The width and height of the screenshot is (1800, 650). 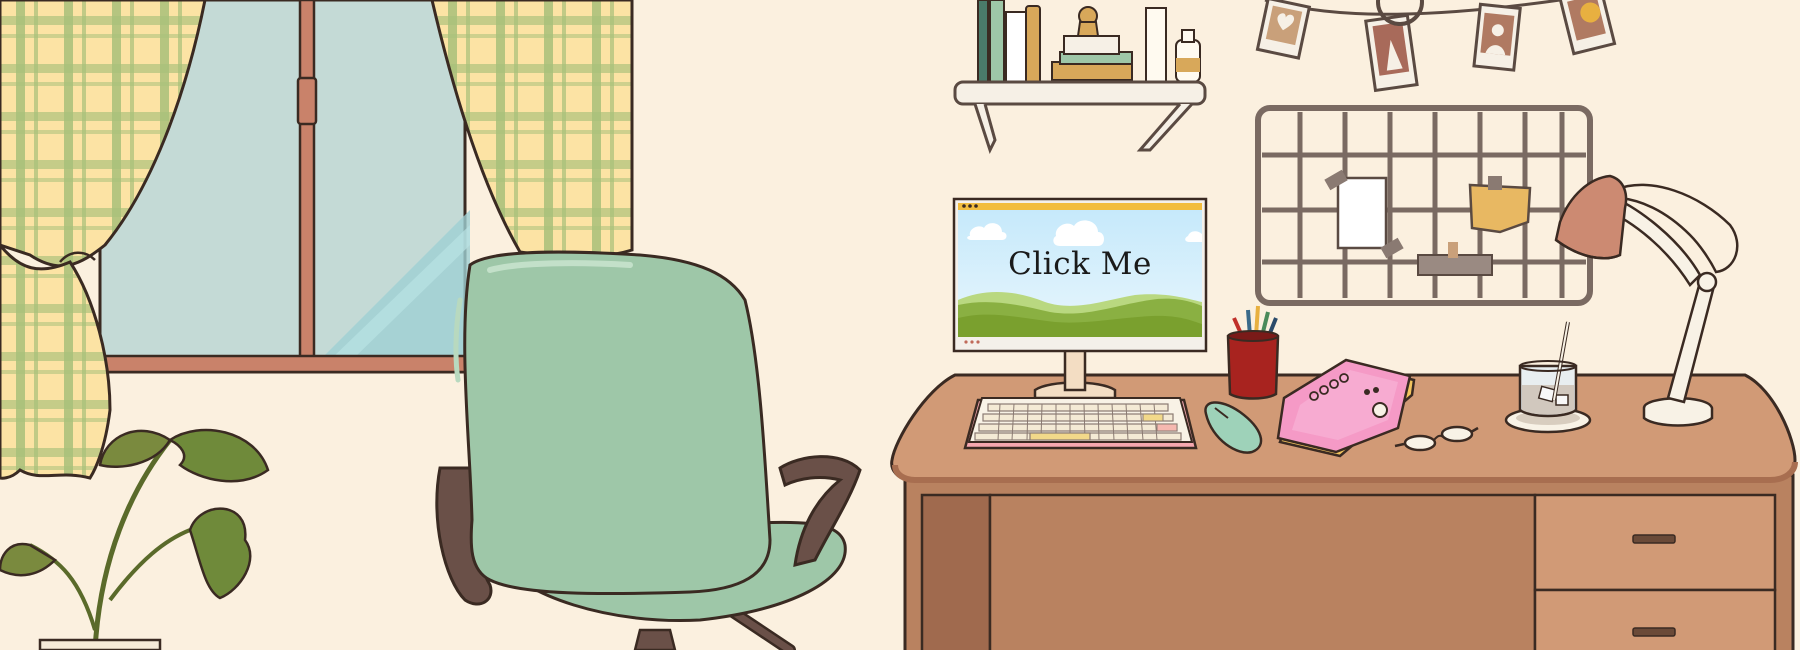 What do you see at coordinates (648, 450) in the screenshot?
I see `office-chair` at bounding box center [648, 450].